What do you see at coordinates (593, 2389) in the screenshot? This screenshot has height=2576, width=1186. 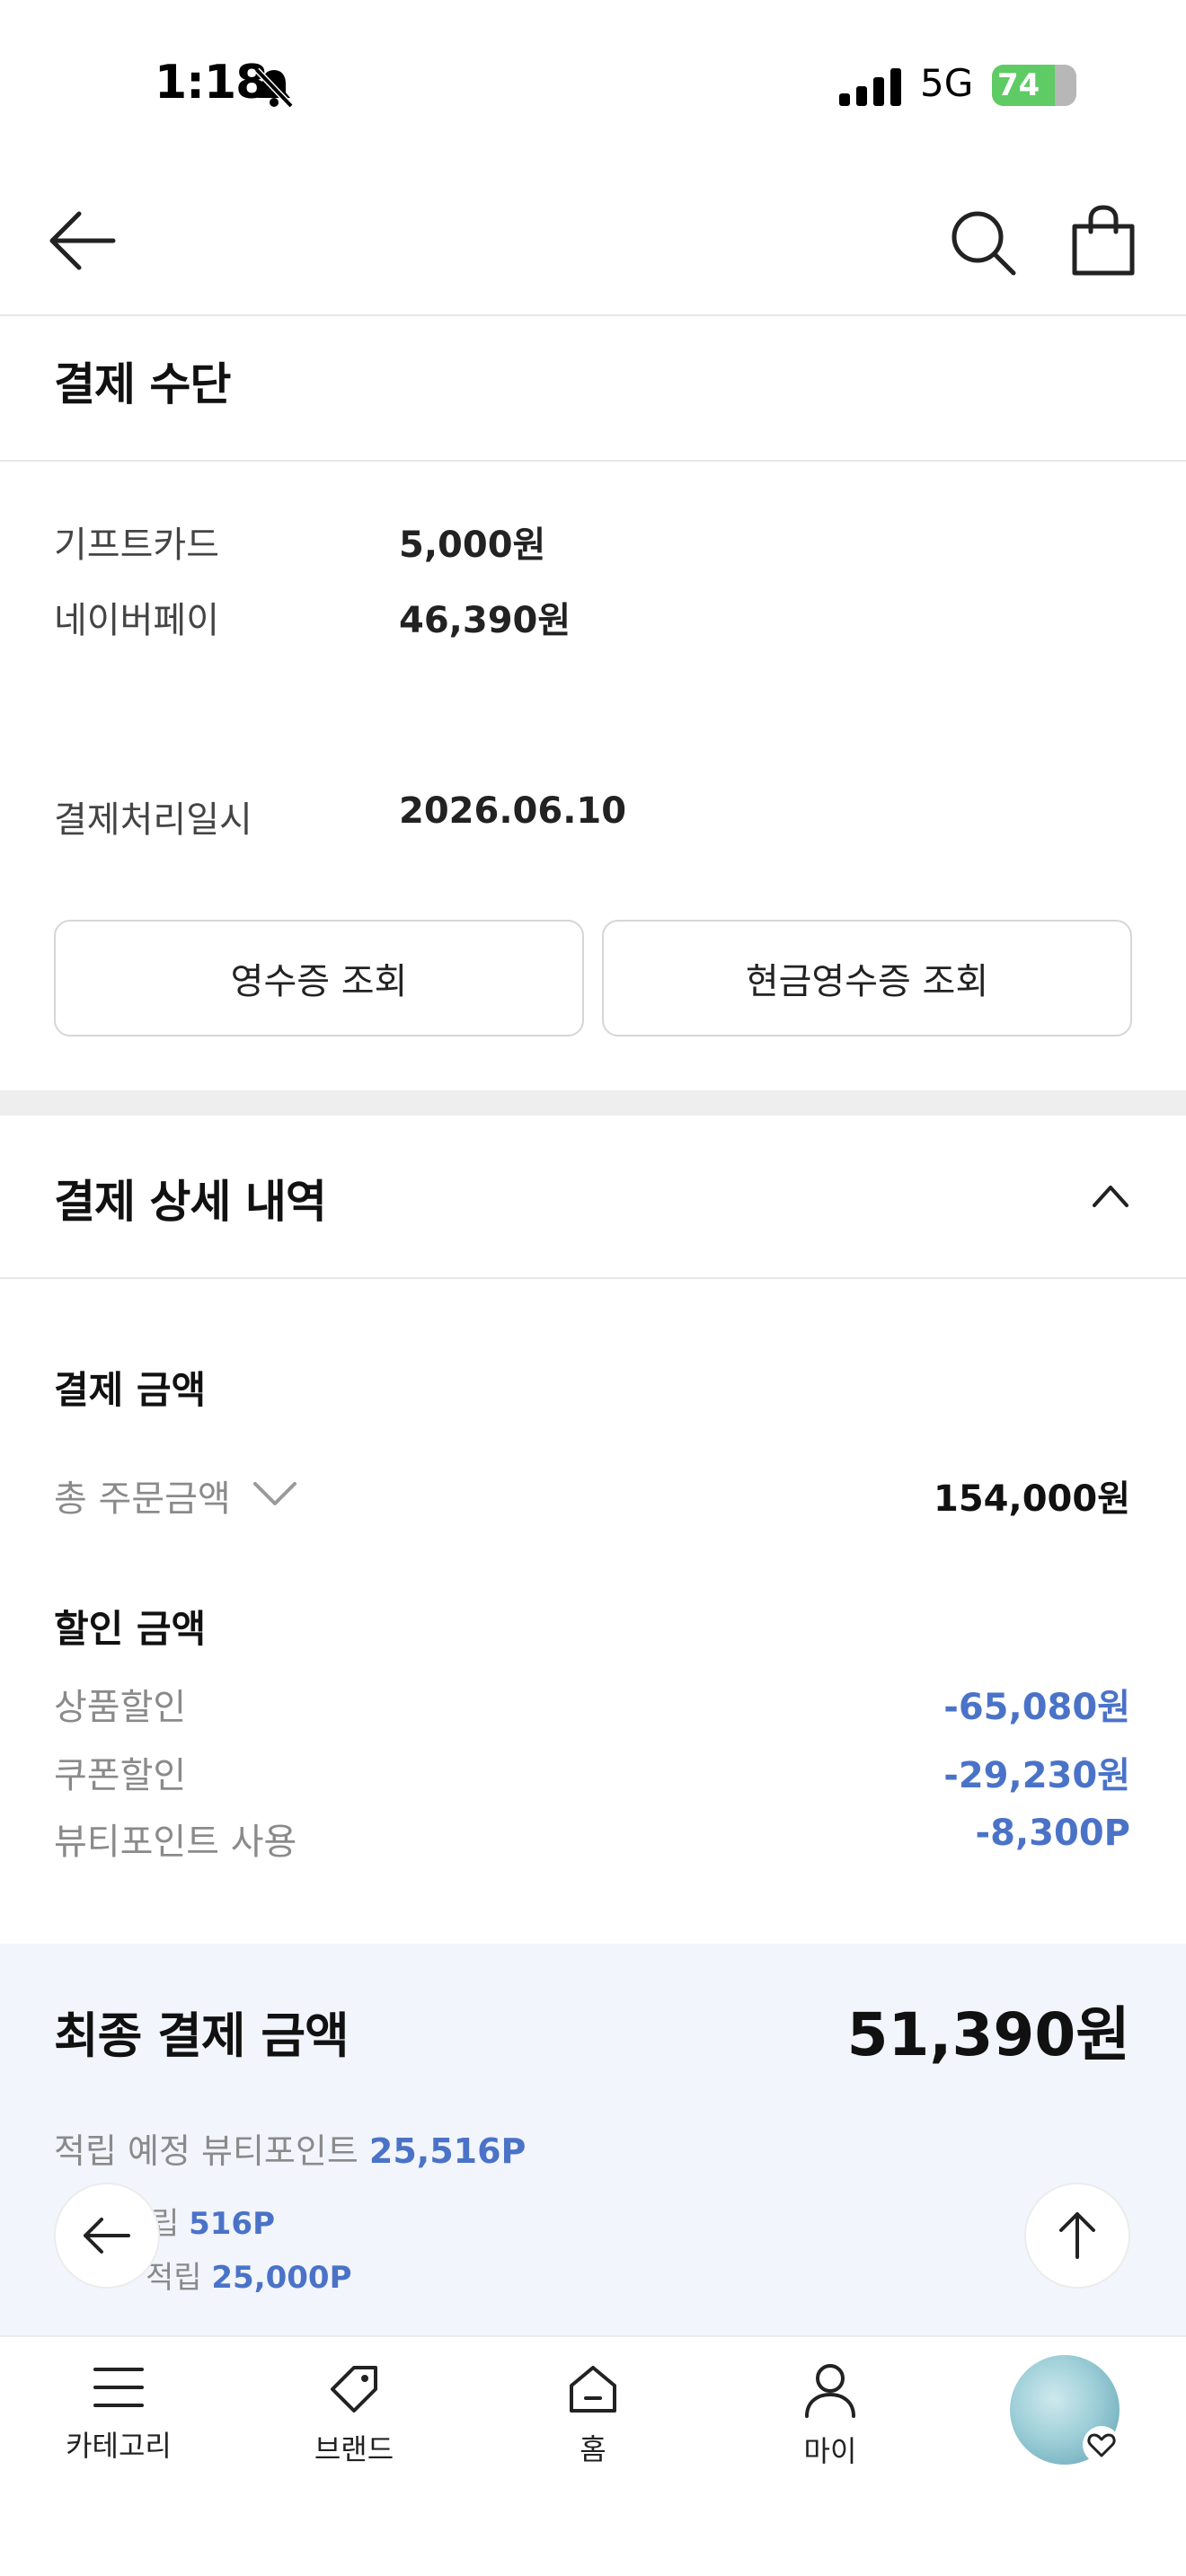 I see `home-icon` at bounding box center [593, 2389].